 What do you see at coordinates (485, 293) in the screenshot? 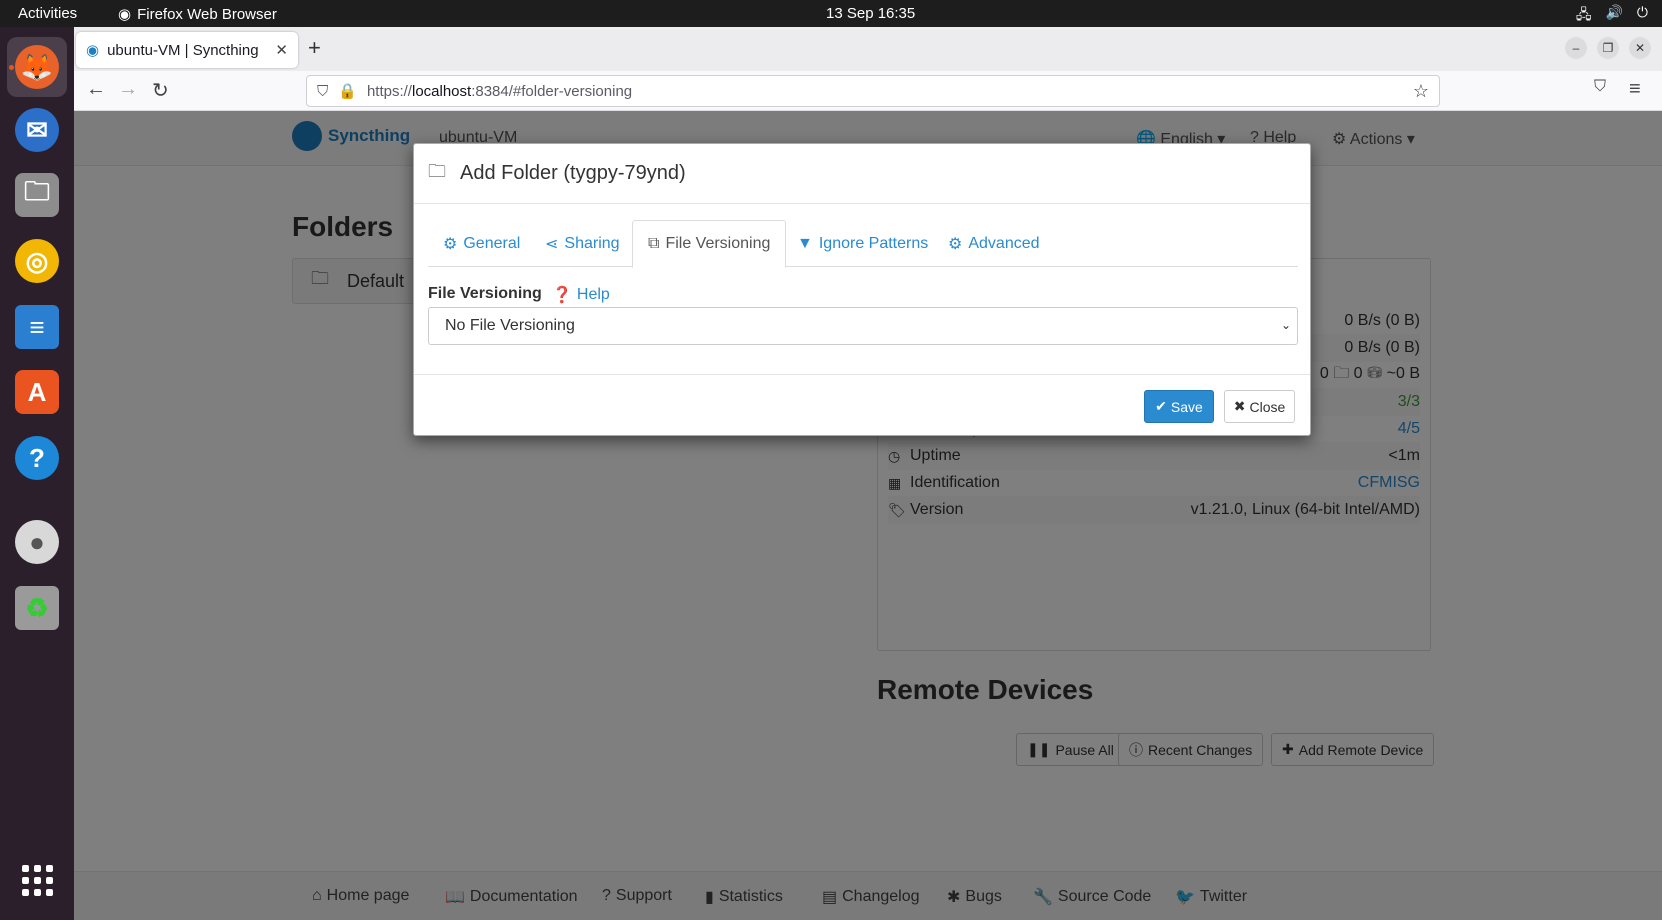
I see `file-versioning-label: File Versioning` at bounding box center [485, 293].